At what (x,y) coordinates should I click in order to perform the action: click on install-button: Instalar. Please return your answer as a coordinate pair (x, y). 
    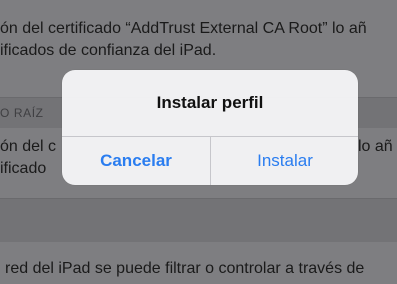
    Looking at the image, I should click on (284, 161).